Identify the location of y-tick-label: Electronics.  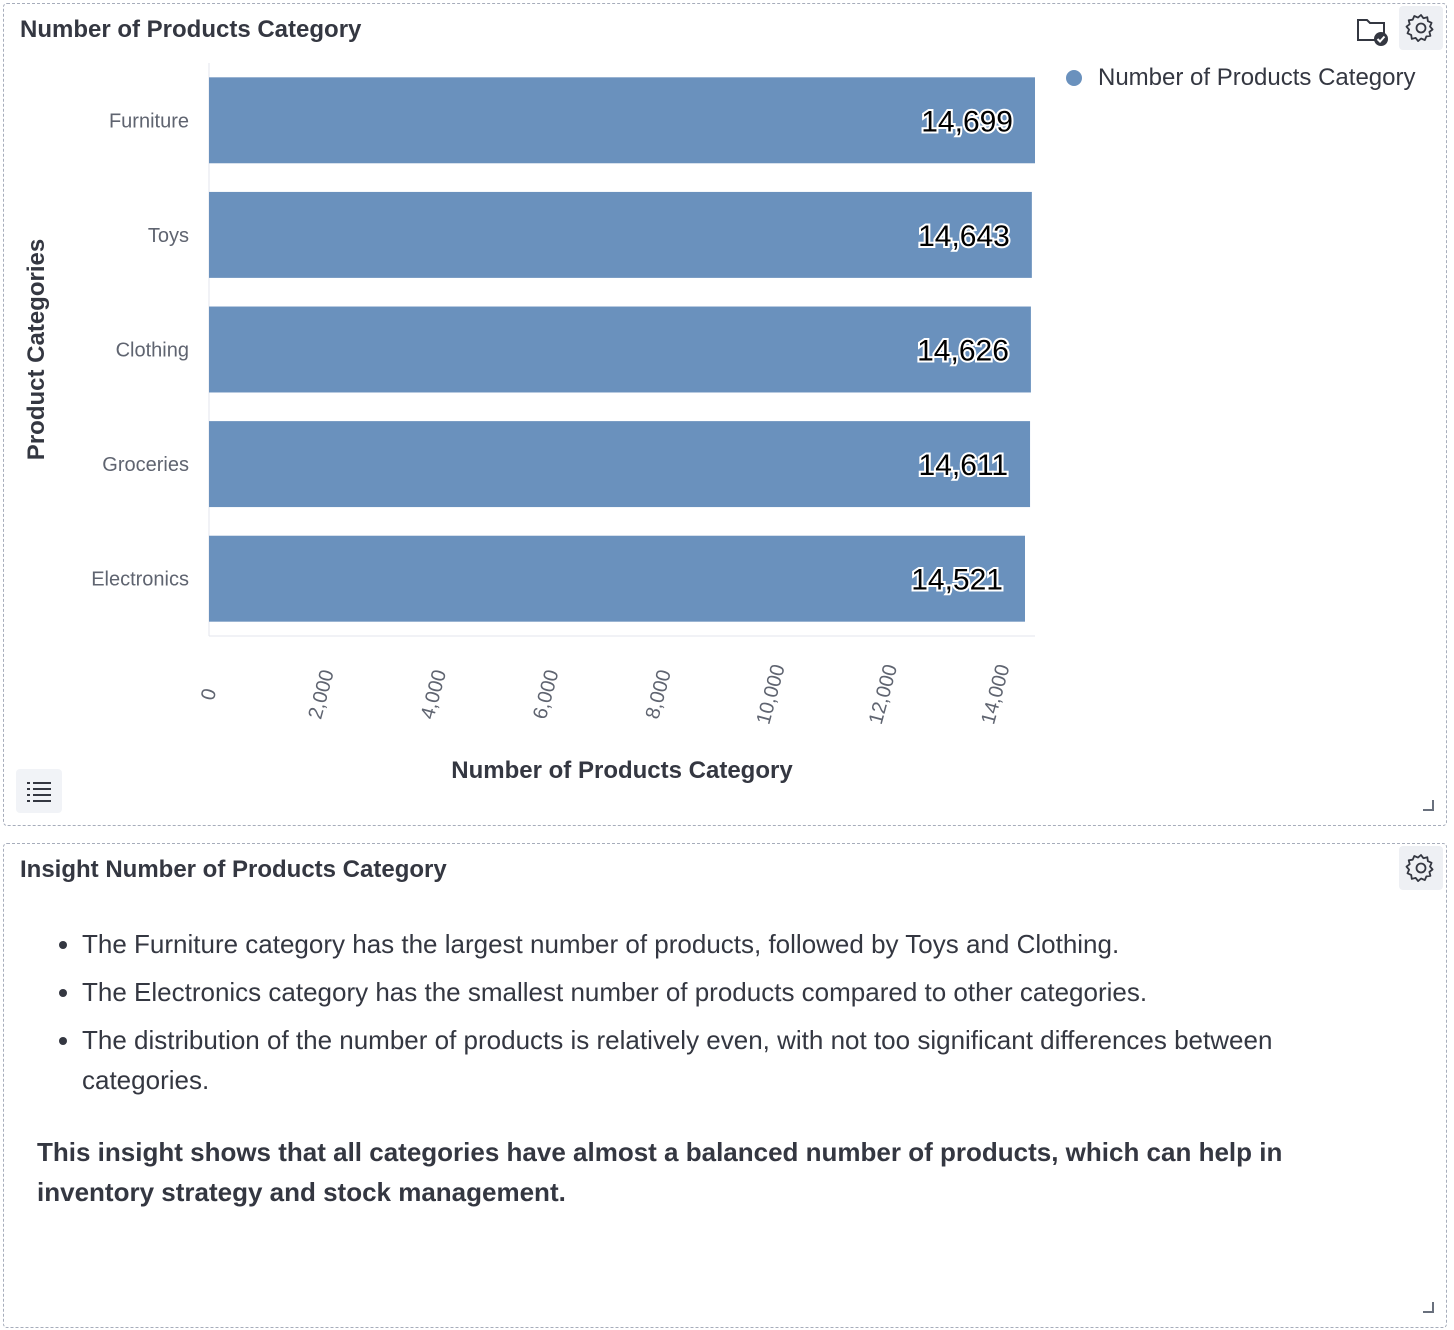
(140, 580).